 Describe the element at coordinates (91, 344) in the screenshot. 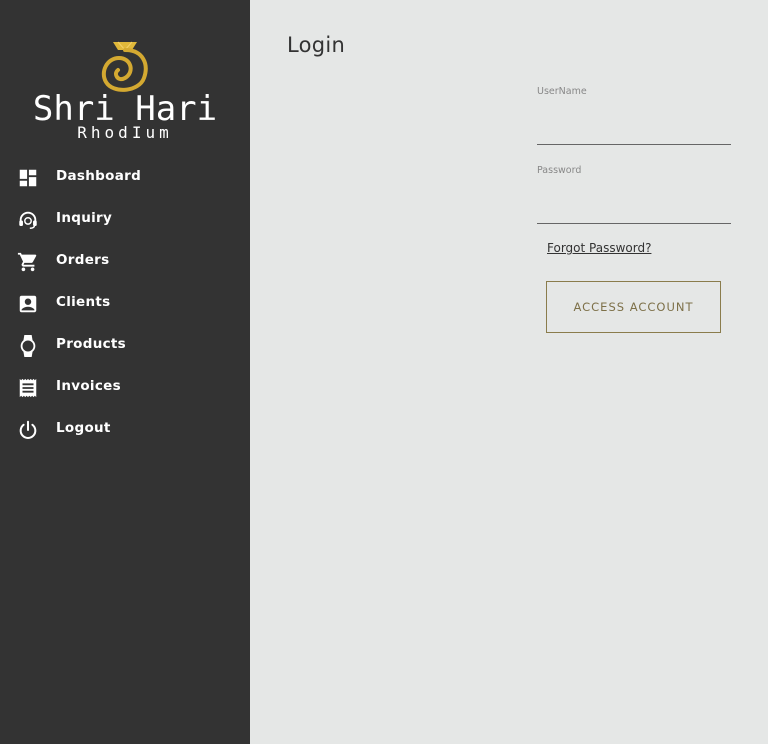

I see `sidebar-item-label: Products` at that location.